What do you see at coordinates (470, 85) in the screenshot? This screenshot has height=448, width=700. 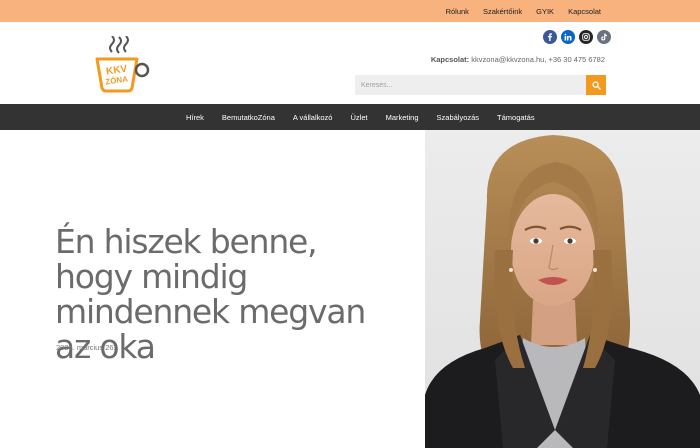 I see `search-input` at bounding box center [470, 85].